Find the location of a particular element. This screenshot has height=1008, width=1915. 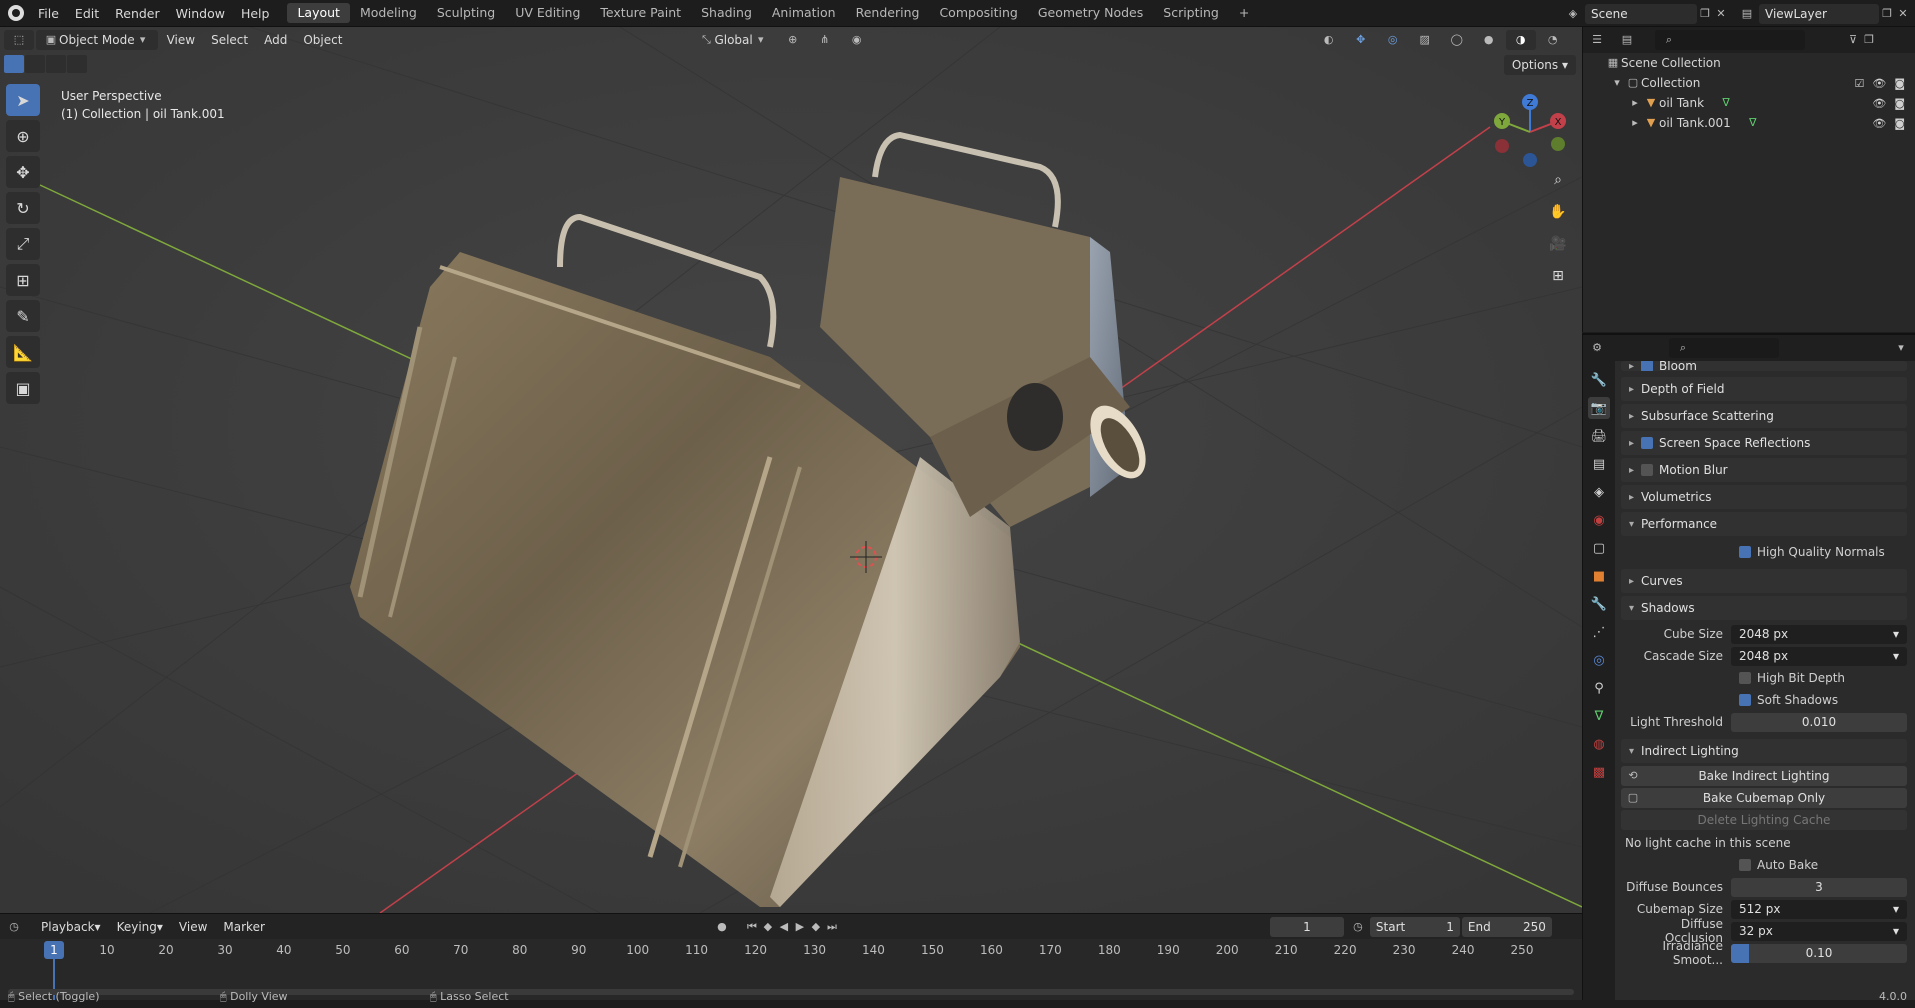

select-intersect-button is located at coordinates (77, 64).